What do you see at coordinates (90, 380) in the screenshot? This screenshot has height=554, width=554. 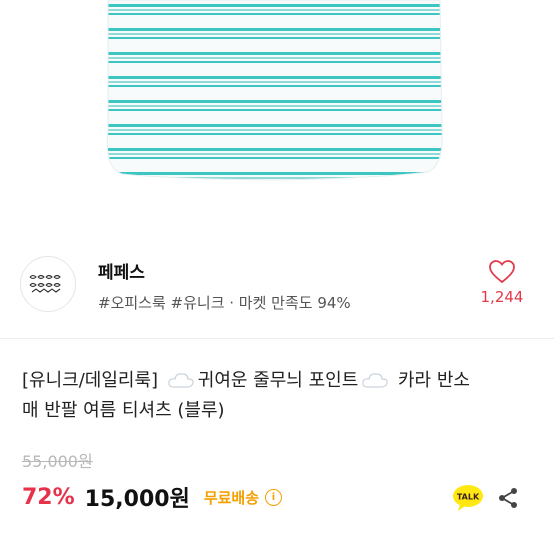 I see `title-tag: [유니크/데일리룩]` at bounding box center [90, 380].